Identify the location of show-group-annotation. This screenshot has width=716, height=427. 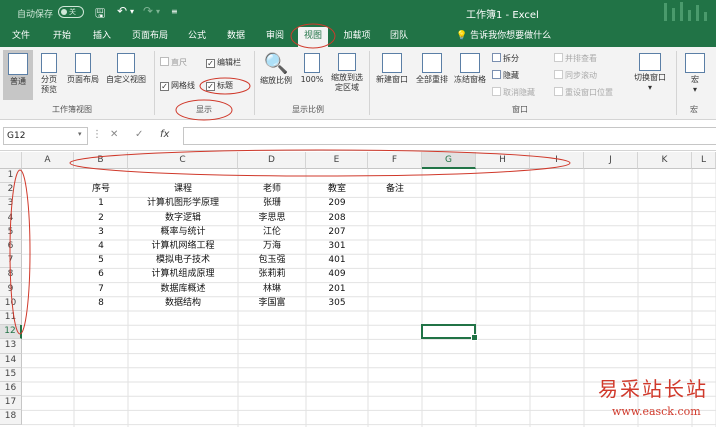
(204, 110).